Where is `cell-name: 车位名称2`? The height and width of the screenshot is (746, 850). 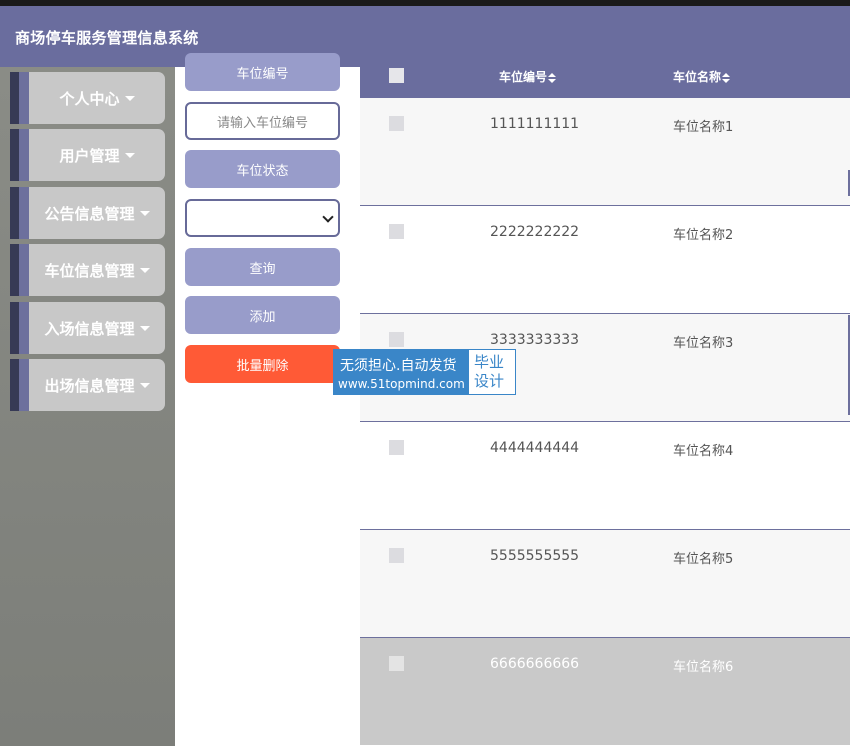 cell-name: 车位名称2 is located at coordinates (703, 235).